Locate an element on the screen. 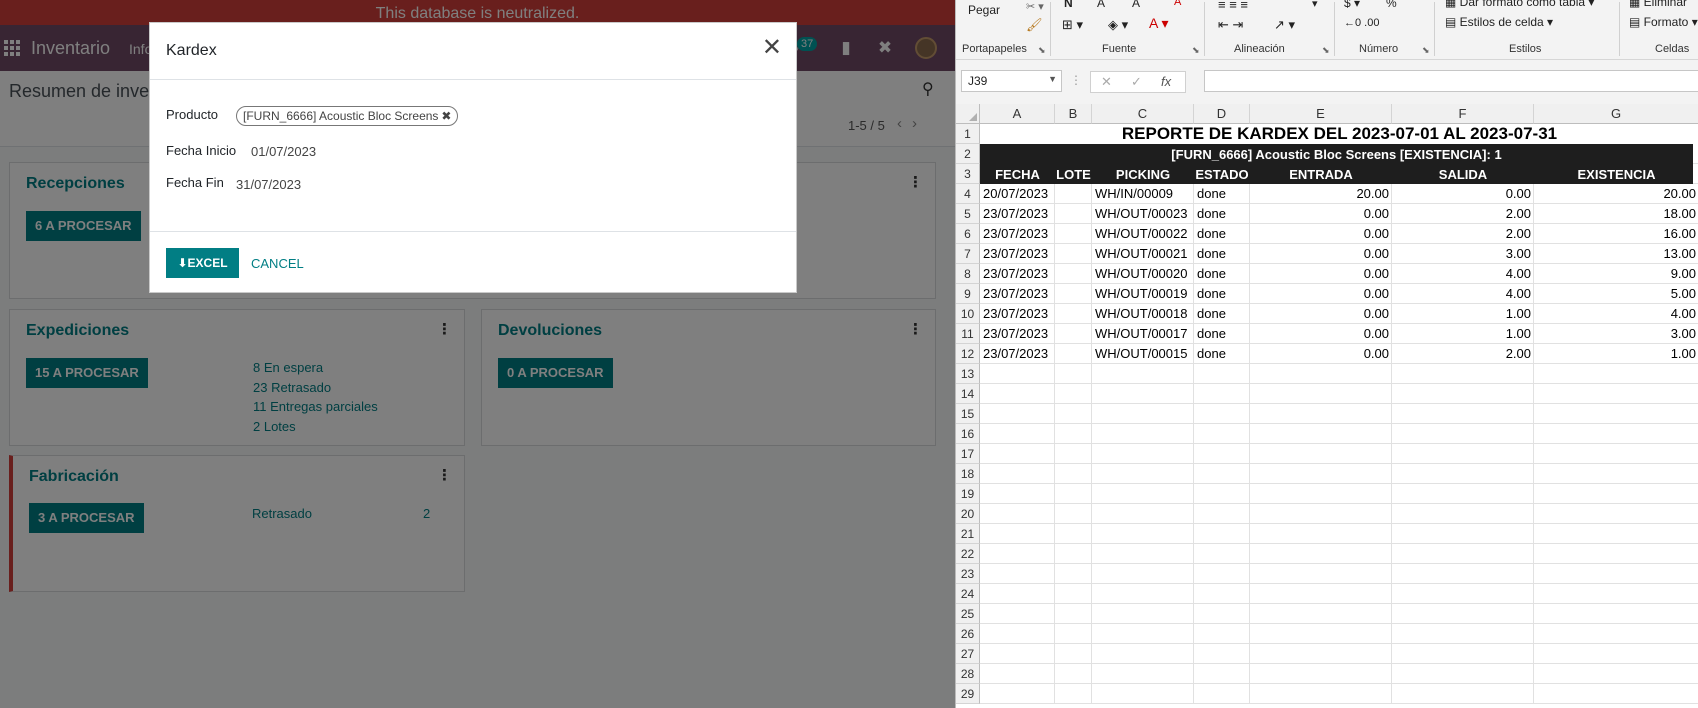 The image size is (1698, 708). row-header: 25 is located at coordinates (968, 614).